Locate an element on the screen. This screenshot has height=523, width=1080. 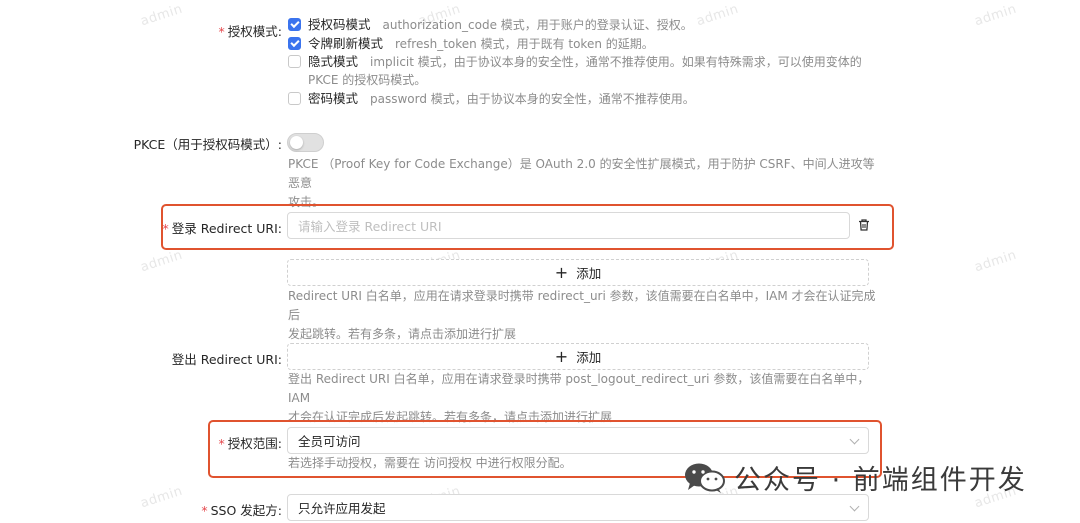
login-redirect-help-line2: 发起跳转。若有多条，请点击添加进行扩展 is located at coordinates (402, 334).